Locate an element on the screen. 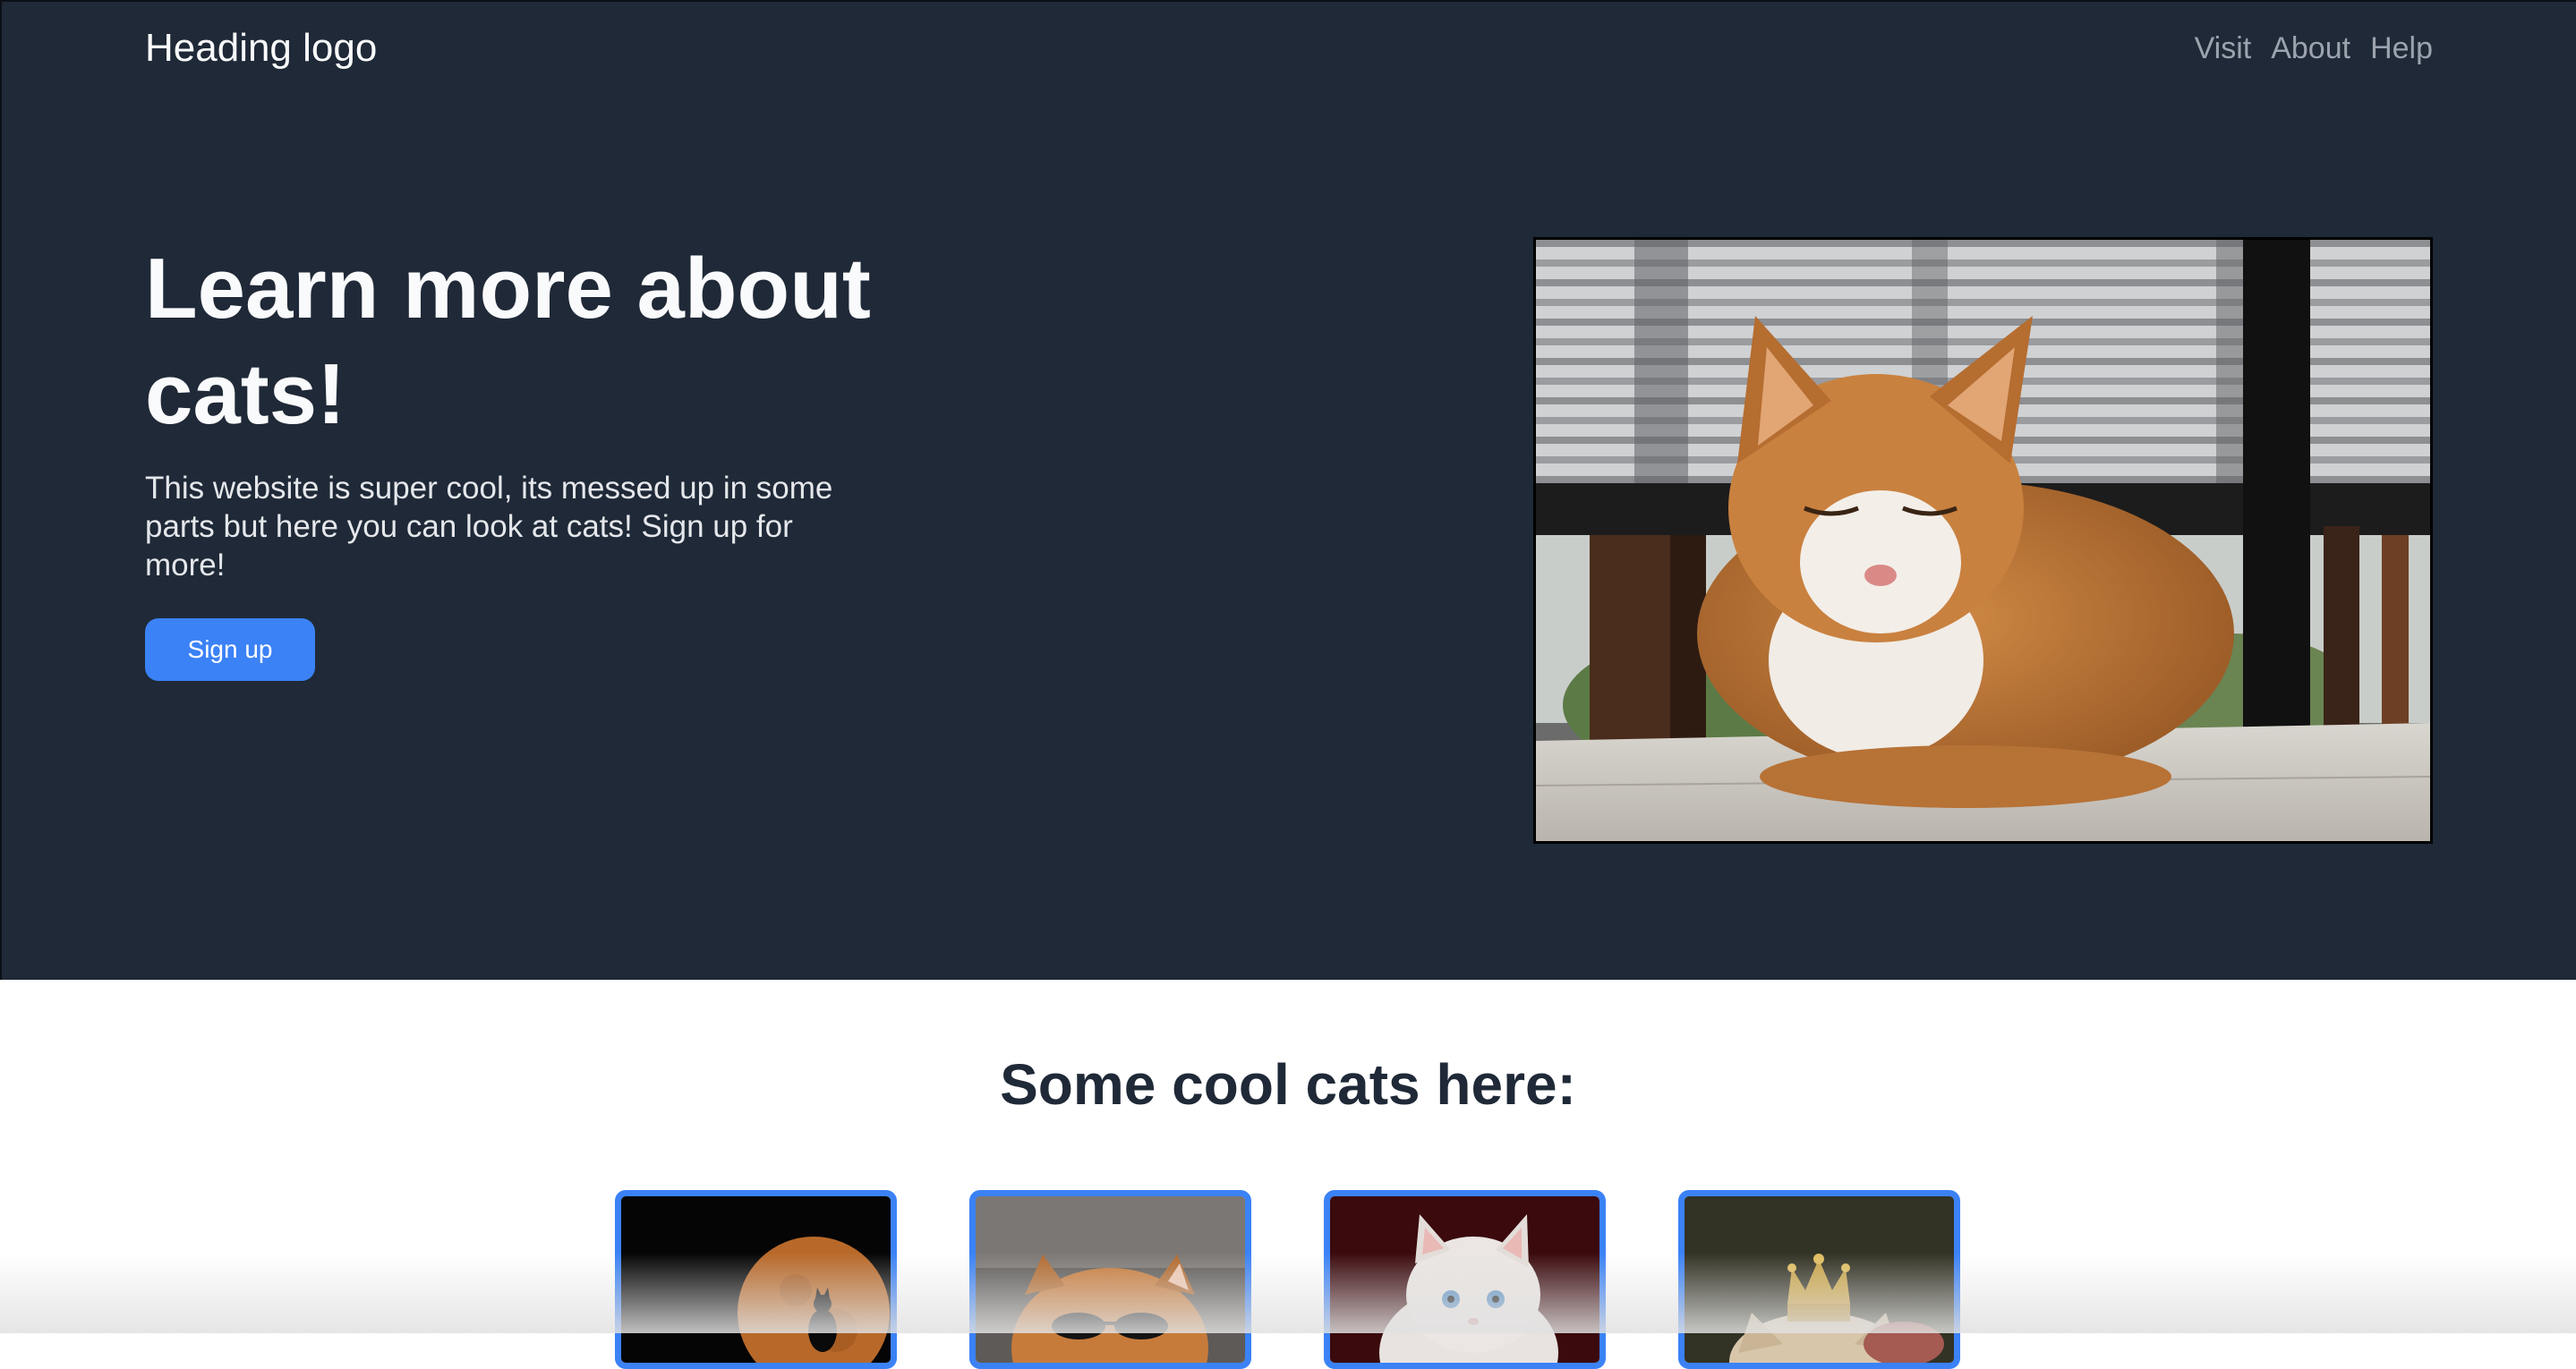 This screenshot has width=2576, height=1369. top-nav: Visit About Help is located at coordinates (2314, 48).